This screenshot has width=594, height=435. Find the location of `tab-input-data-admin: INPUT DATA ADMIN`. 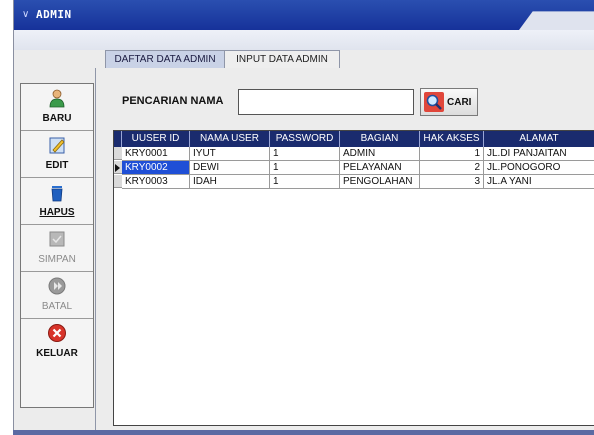

tab-input-data-admin: INPUT DATA ADMIN is located at coordinates (282, 59).